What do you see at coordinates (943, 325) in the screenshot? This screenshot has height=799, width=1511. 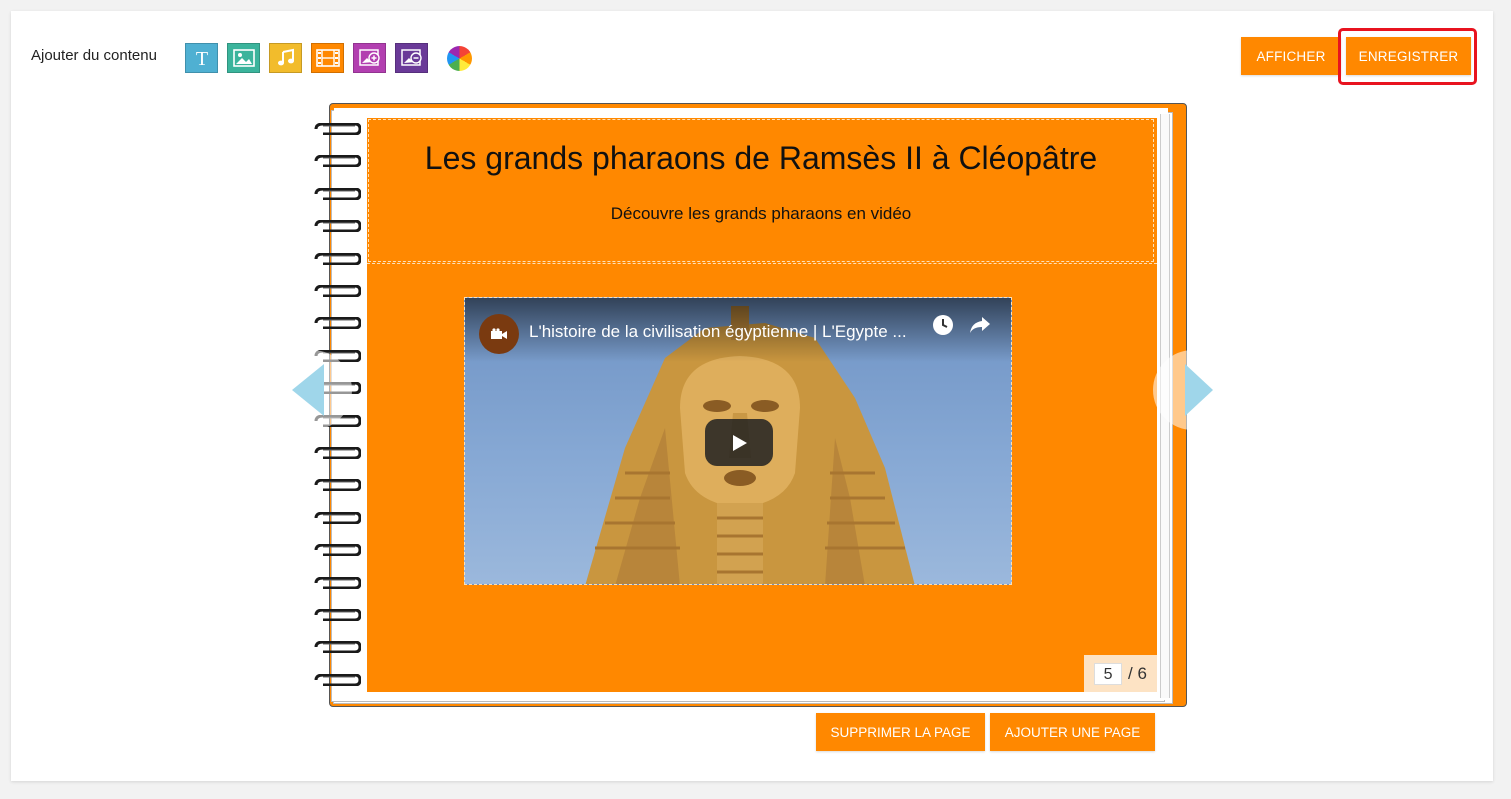 I see `clock-icon` at bounding box center [943, 325].